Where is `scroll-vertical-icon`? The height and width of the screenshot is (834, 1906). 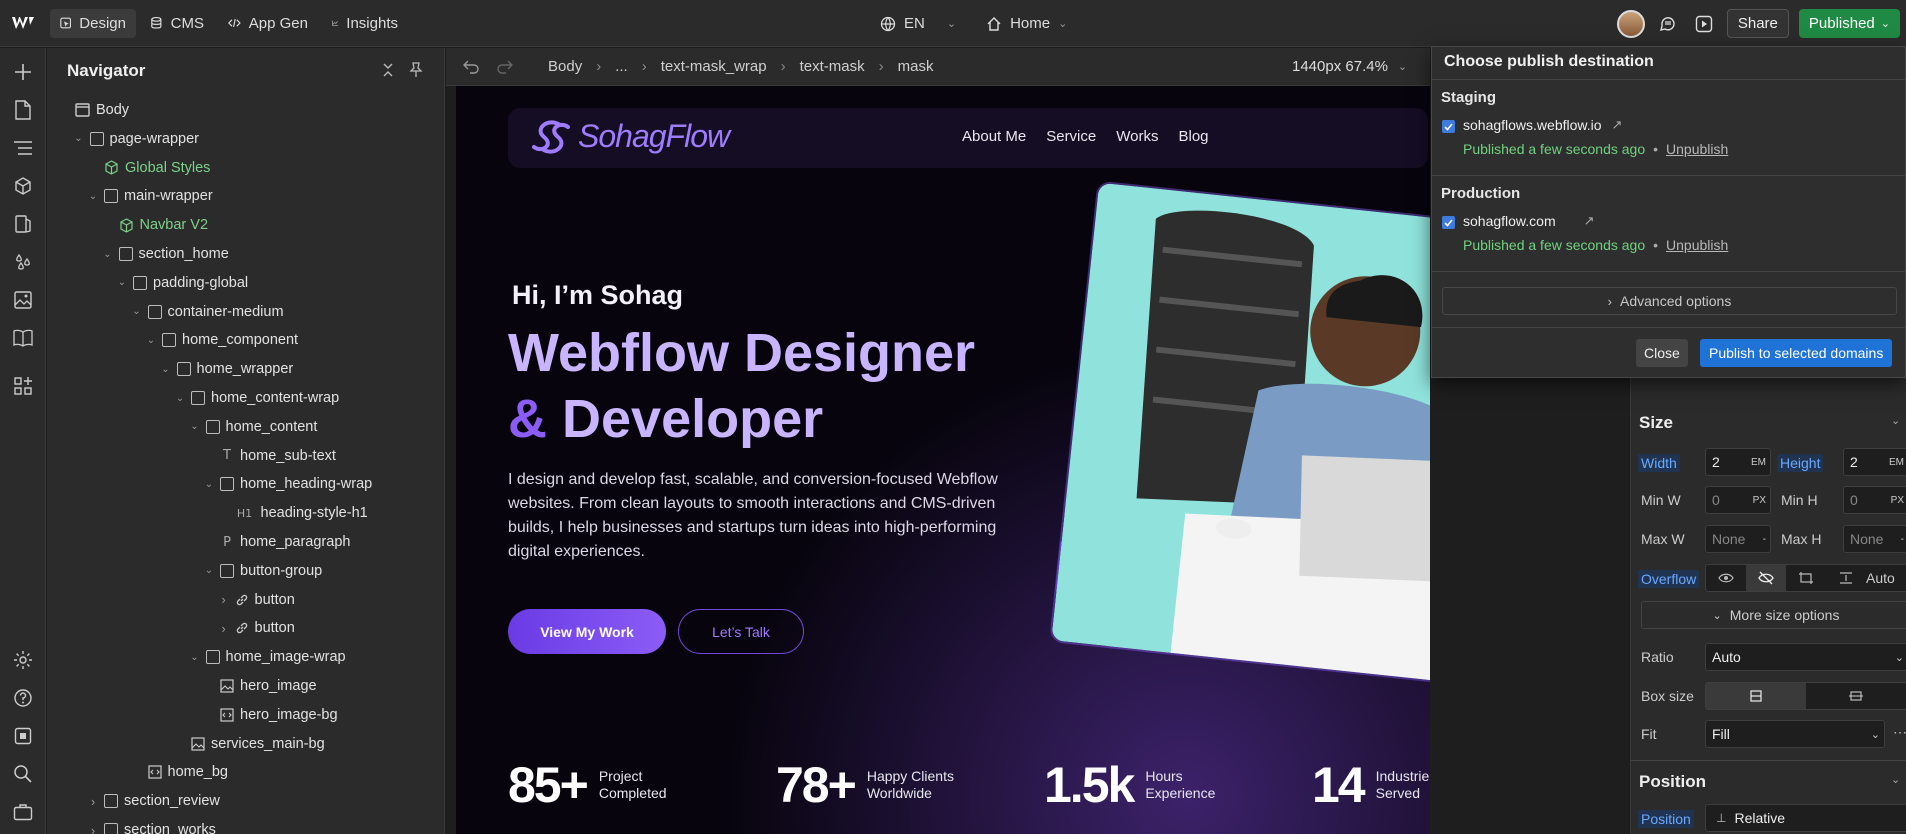 scroll-vertical-icon is located at coordinates (1846, 578).